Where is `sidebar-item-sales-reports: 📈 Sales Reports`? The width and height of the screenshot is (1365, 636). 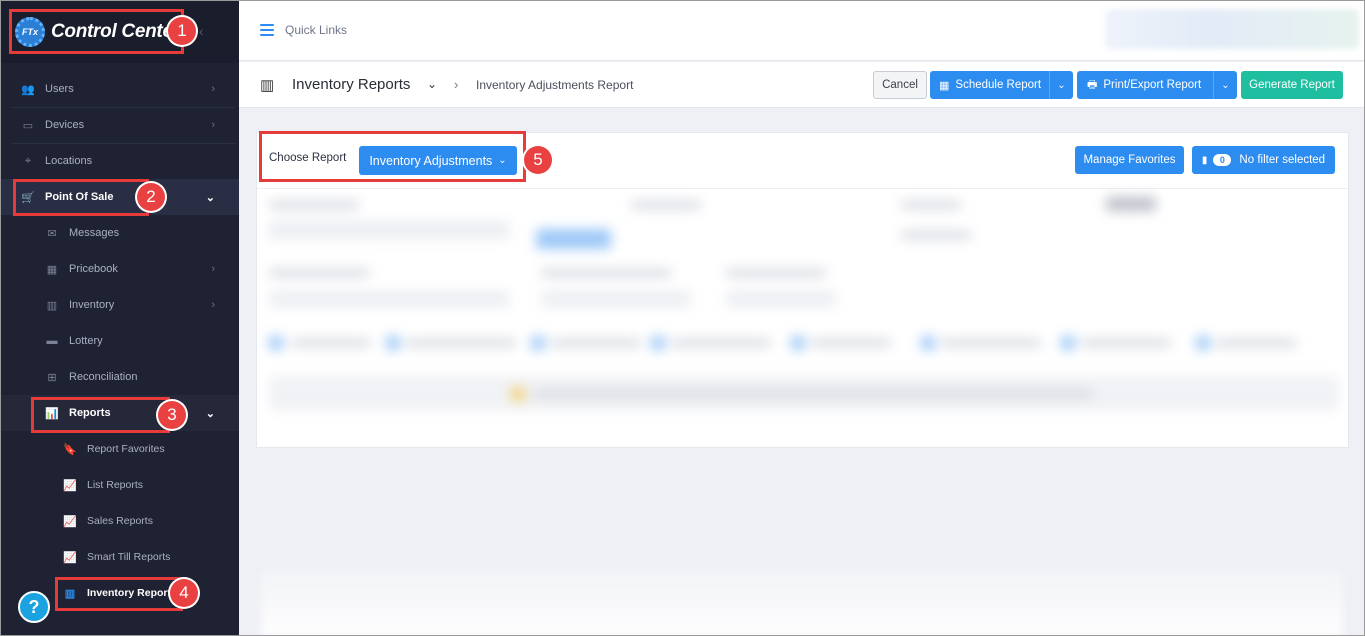
sidebar-item-sales-reports: 📈 Sales Reports is located at coordinates (120, 521).